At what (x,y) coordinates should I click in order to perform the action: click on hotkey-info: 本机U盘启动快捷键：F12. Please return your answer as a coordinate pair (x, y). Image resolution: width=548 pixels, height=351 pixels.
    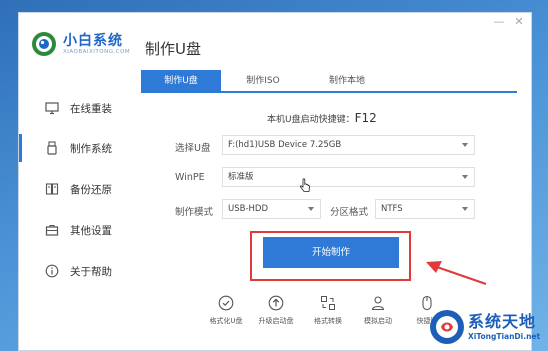
    Looking at the image, I should click on (322, 118).